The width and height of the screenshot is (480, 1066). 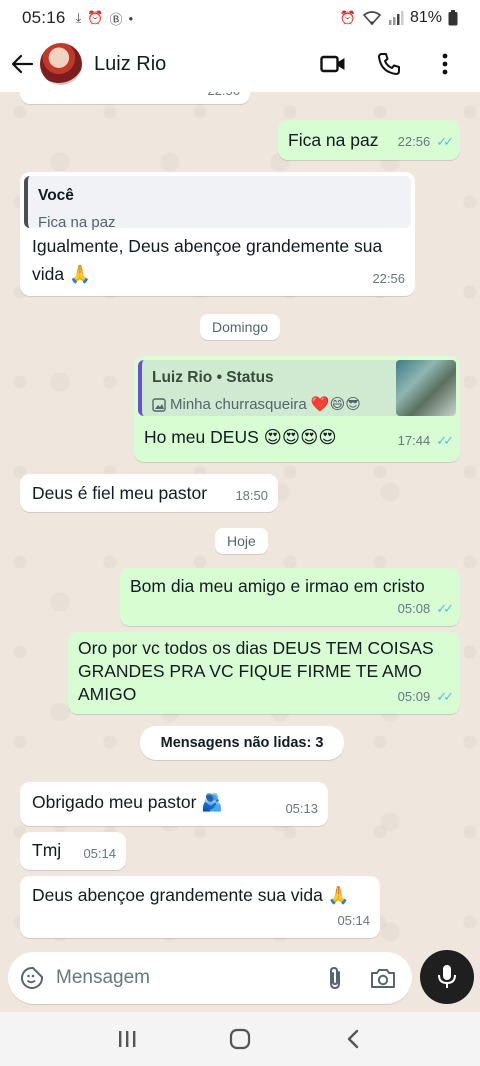 What do you see at coordinates (414, 440) in the screenshot?
I see `message-time: 17:44` at bounding box center [414, 440].